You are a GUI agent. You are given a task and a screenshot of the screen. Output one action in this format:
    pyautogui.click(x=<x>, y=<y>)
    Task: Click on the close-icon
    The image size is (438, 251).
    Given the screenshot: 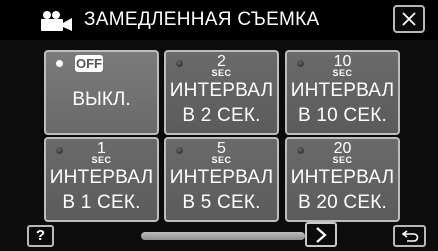 What is the action you would take?
    pyautogui.click(x=409, y=19)
    